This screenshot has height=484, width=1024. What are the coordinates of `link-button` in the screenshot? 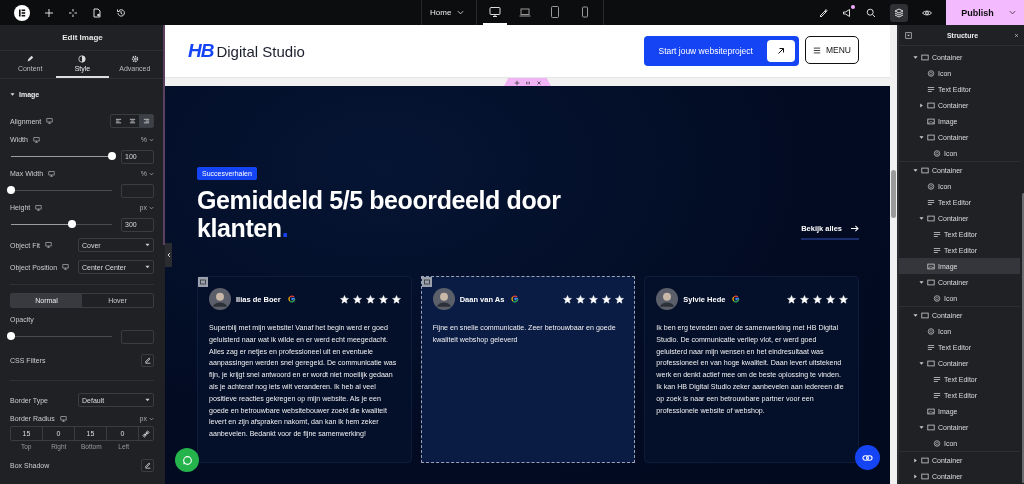 It's located at (146, 433).